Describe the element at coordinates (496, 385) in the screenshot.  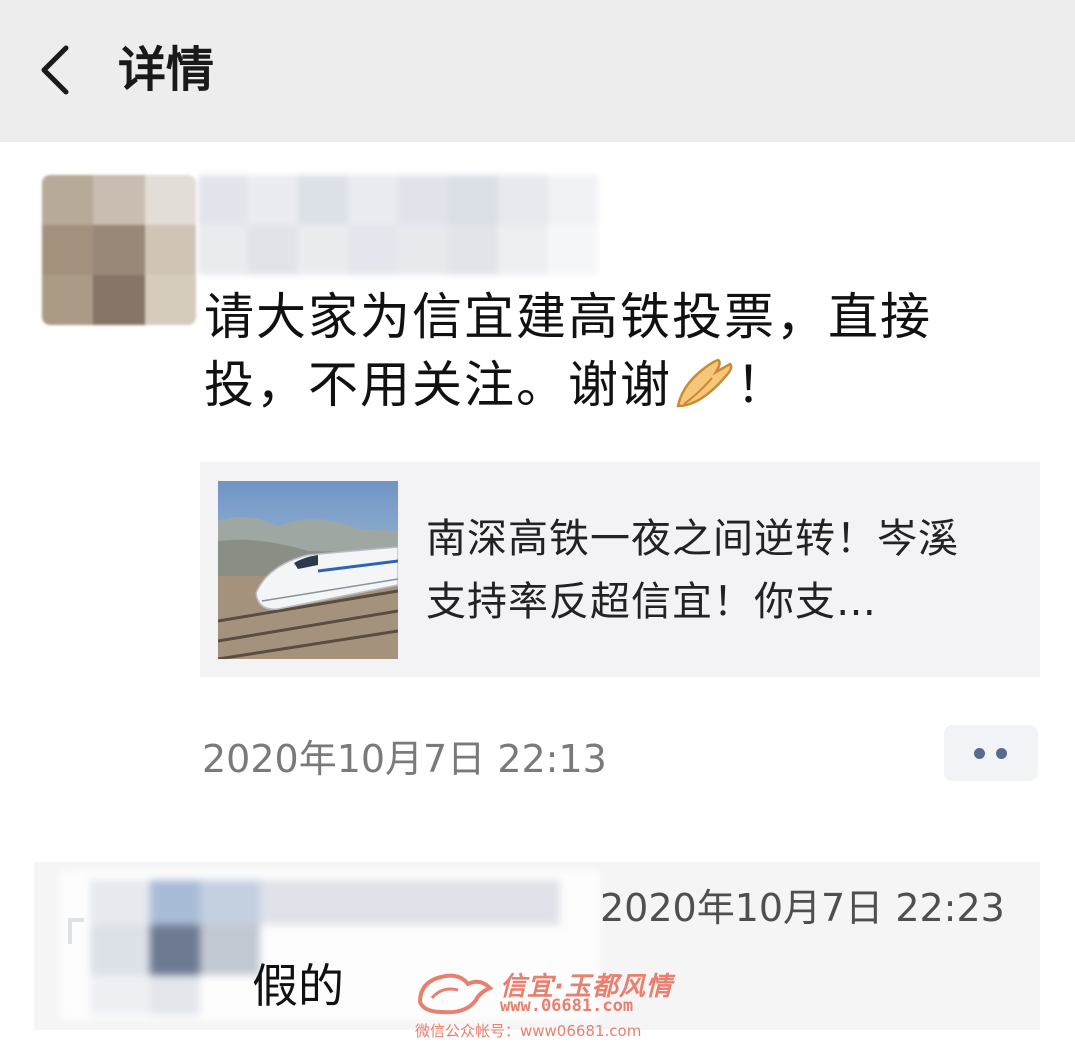
I see `post-text-line-2: 投，不用关注。谢谢 ！` at that location.